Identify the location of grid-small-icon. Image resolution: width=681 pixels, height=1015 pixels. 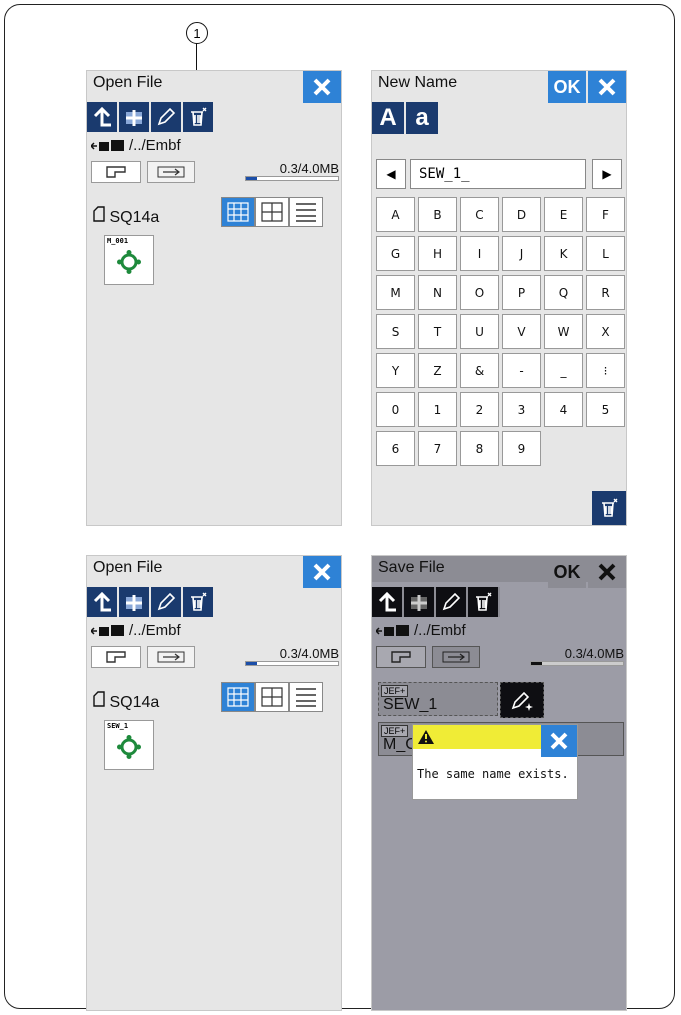
(272, 697).